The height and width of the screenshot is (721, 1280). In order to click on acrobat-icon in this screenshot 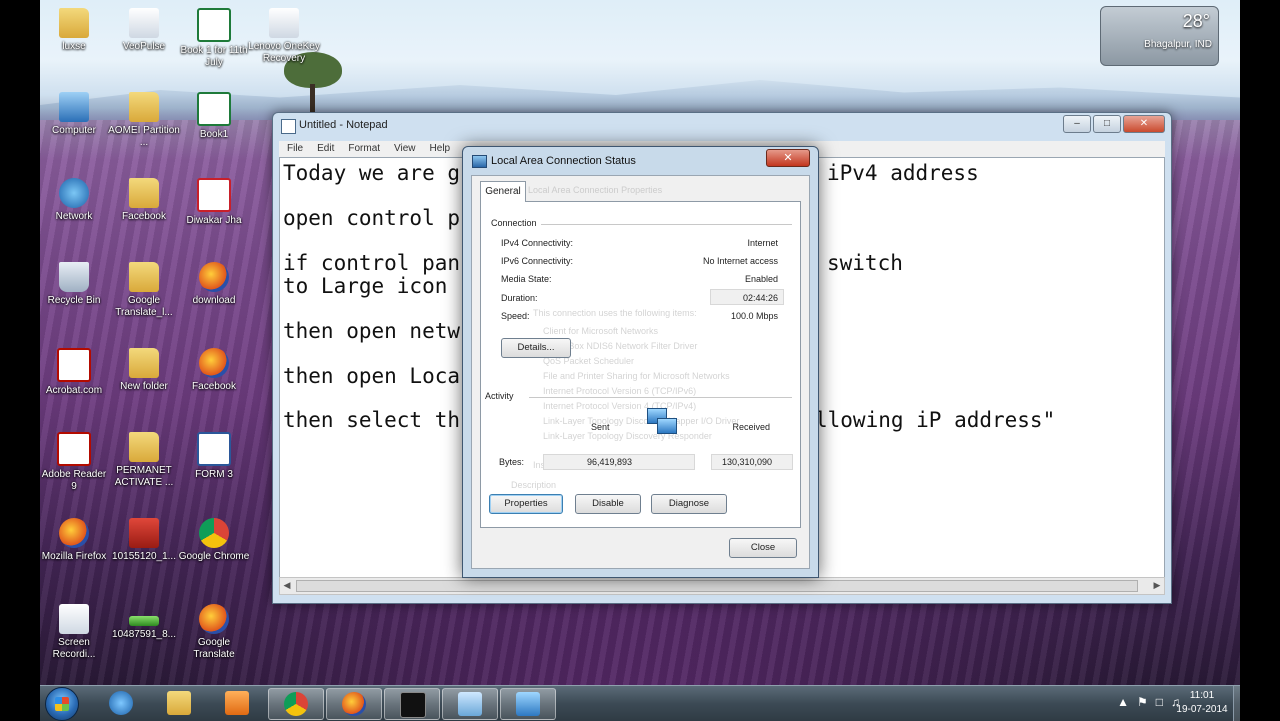, I will do `click(74, 365)`.